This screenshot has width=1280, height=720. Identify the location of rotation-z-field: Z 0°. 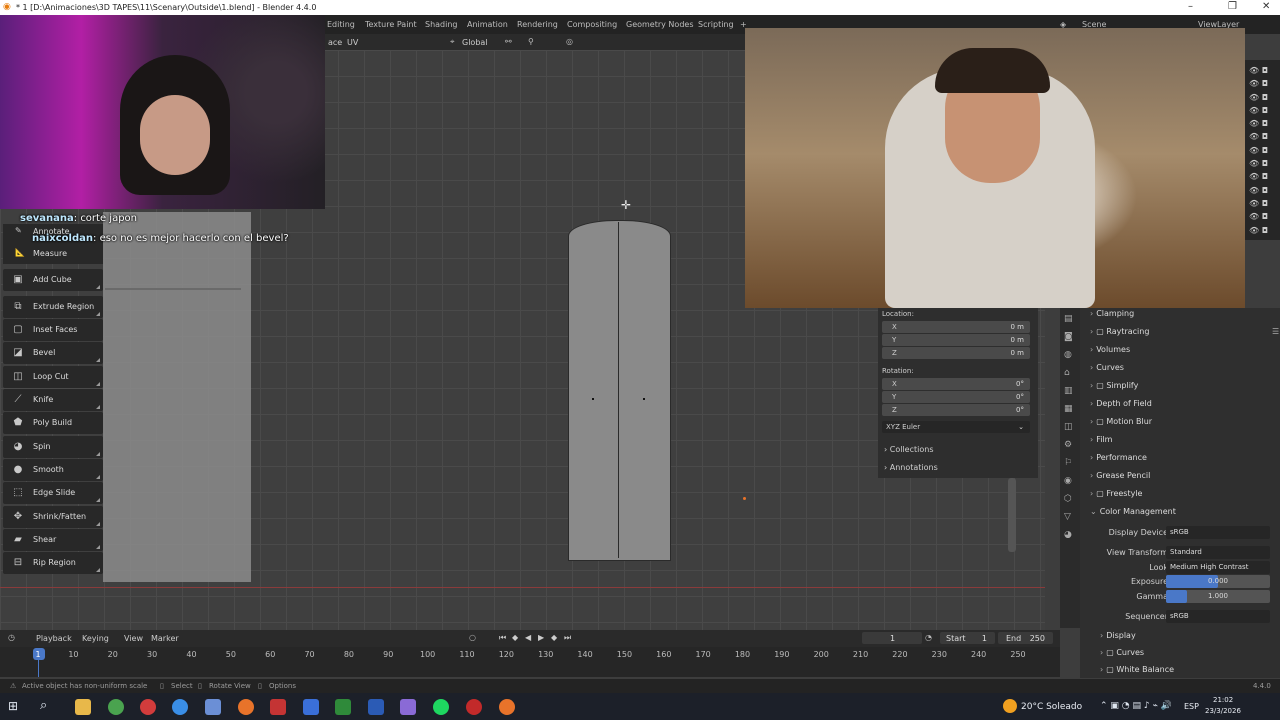
(956, 410).